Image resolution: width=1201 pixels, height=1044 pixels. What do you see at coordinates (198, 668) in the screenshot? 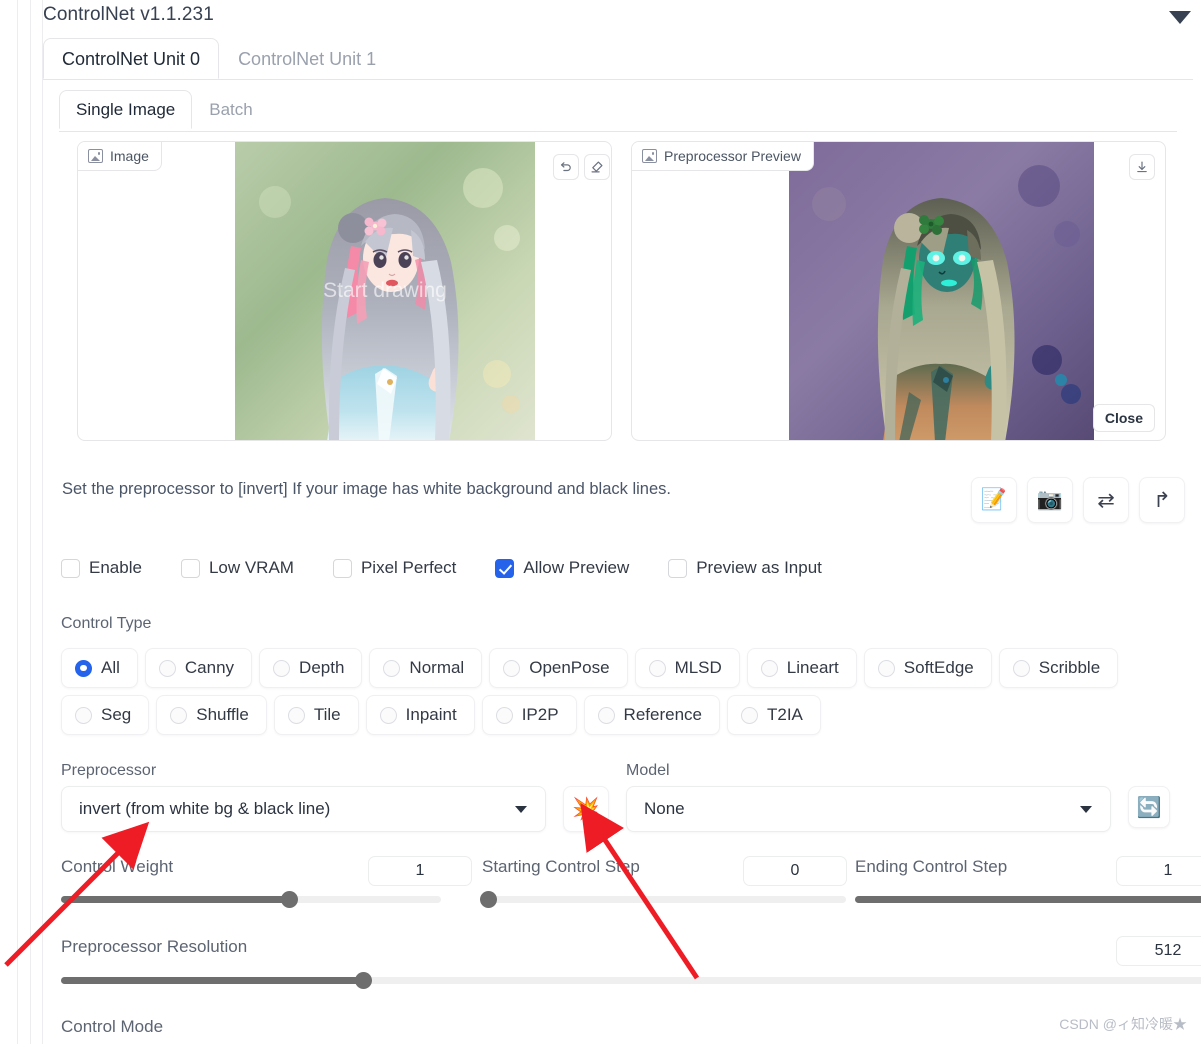
I see `control-type-canny: Canny` at bounding box center [198, 668].